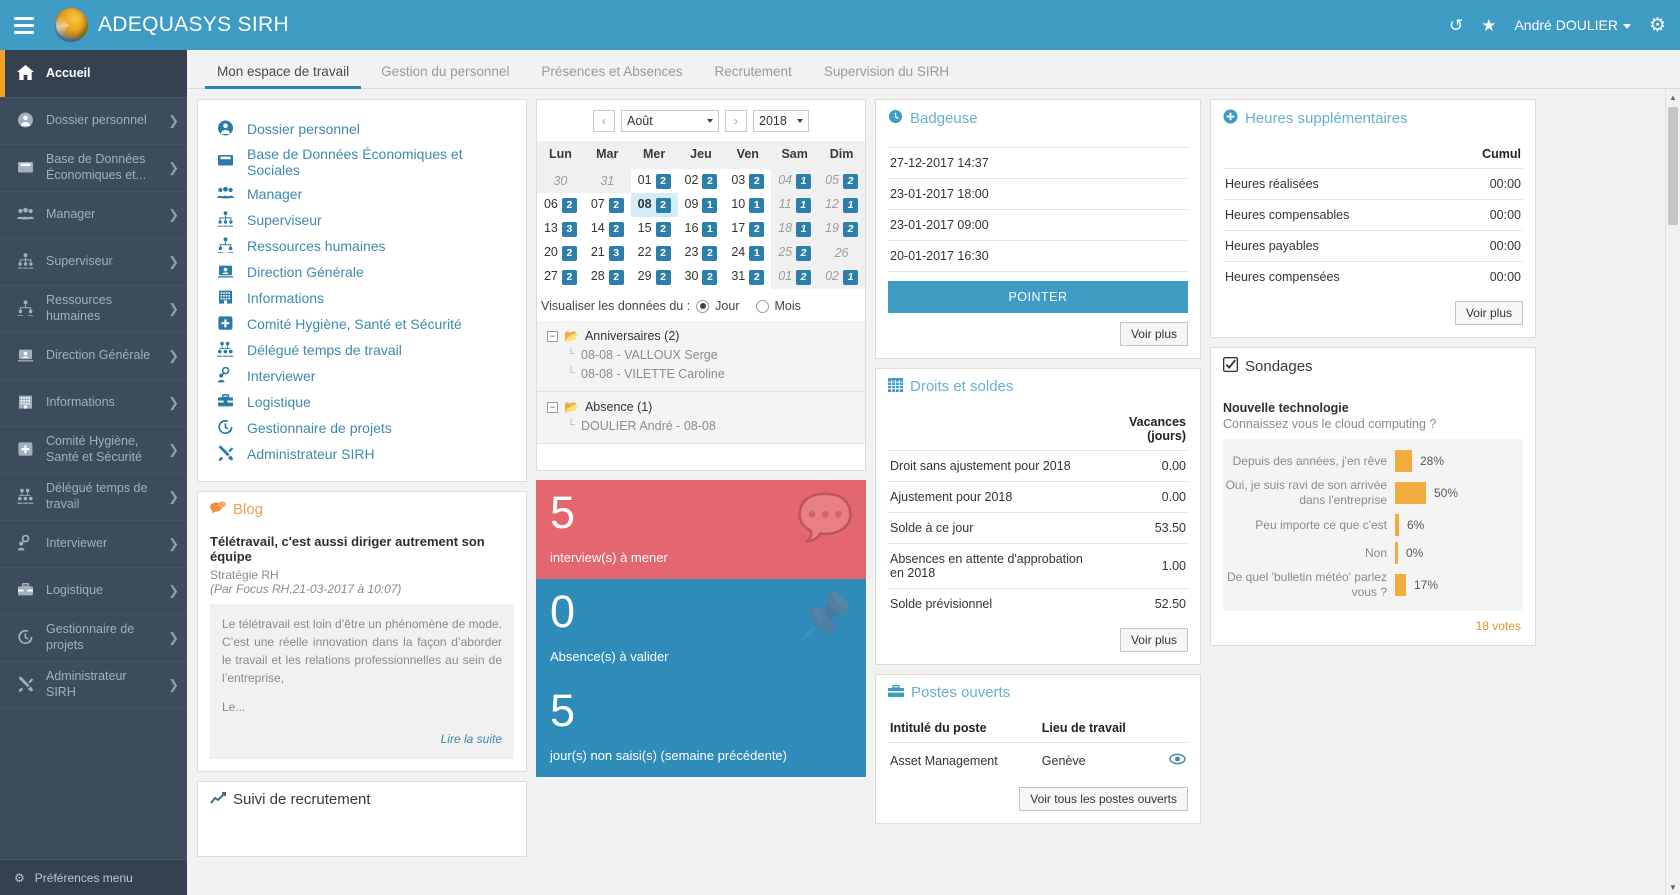 The width and height of the screenshot is (1680, 895). What do you see at coordinates (701, 205) in the screenshot?
I see `calendar-day-cell: 09 1` at bounding box center [701, 205].